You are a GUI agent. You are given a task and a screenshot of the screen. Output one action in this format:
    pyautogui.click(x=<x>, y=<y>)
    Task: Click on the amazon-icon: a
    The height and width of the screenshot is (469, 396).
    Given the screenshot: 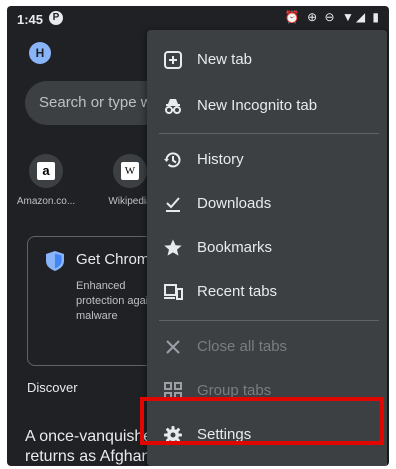 What is the action you would take?
    pyautogui.click(x=46, y=171)
    